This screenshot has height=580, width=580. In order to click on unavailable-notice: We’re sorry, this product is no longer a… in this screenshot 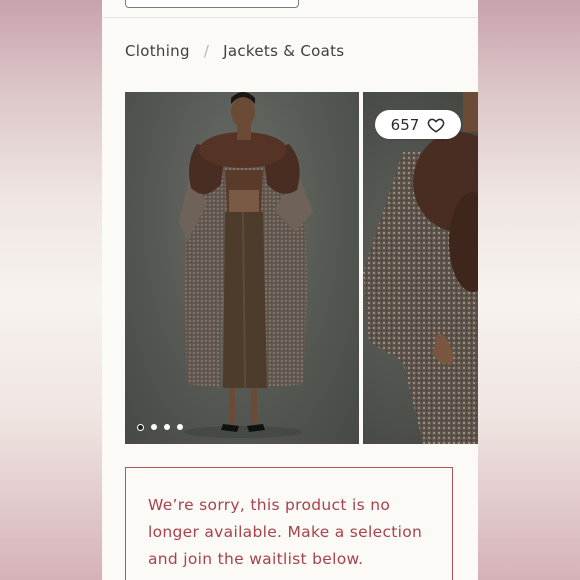, I will do `click(289, 523)`.